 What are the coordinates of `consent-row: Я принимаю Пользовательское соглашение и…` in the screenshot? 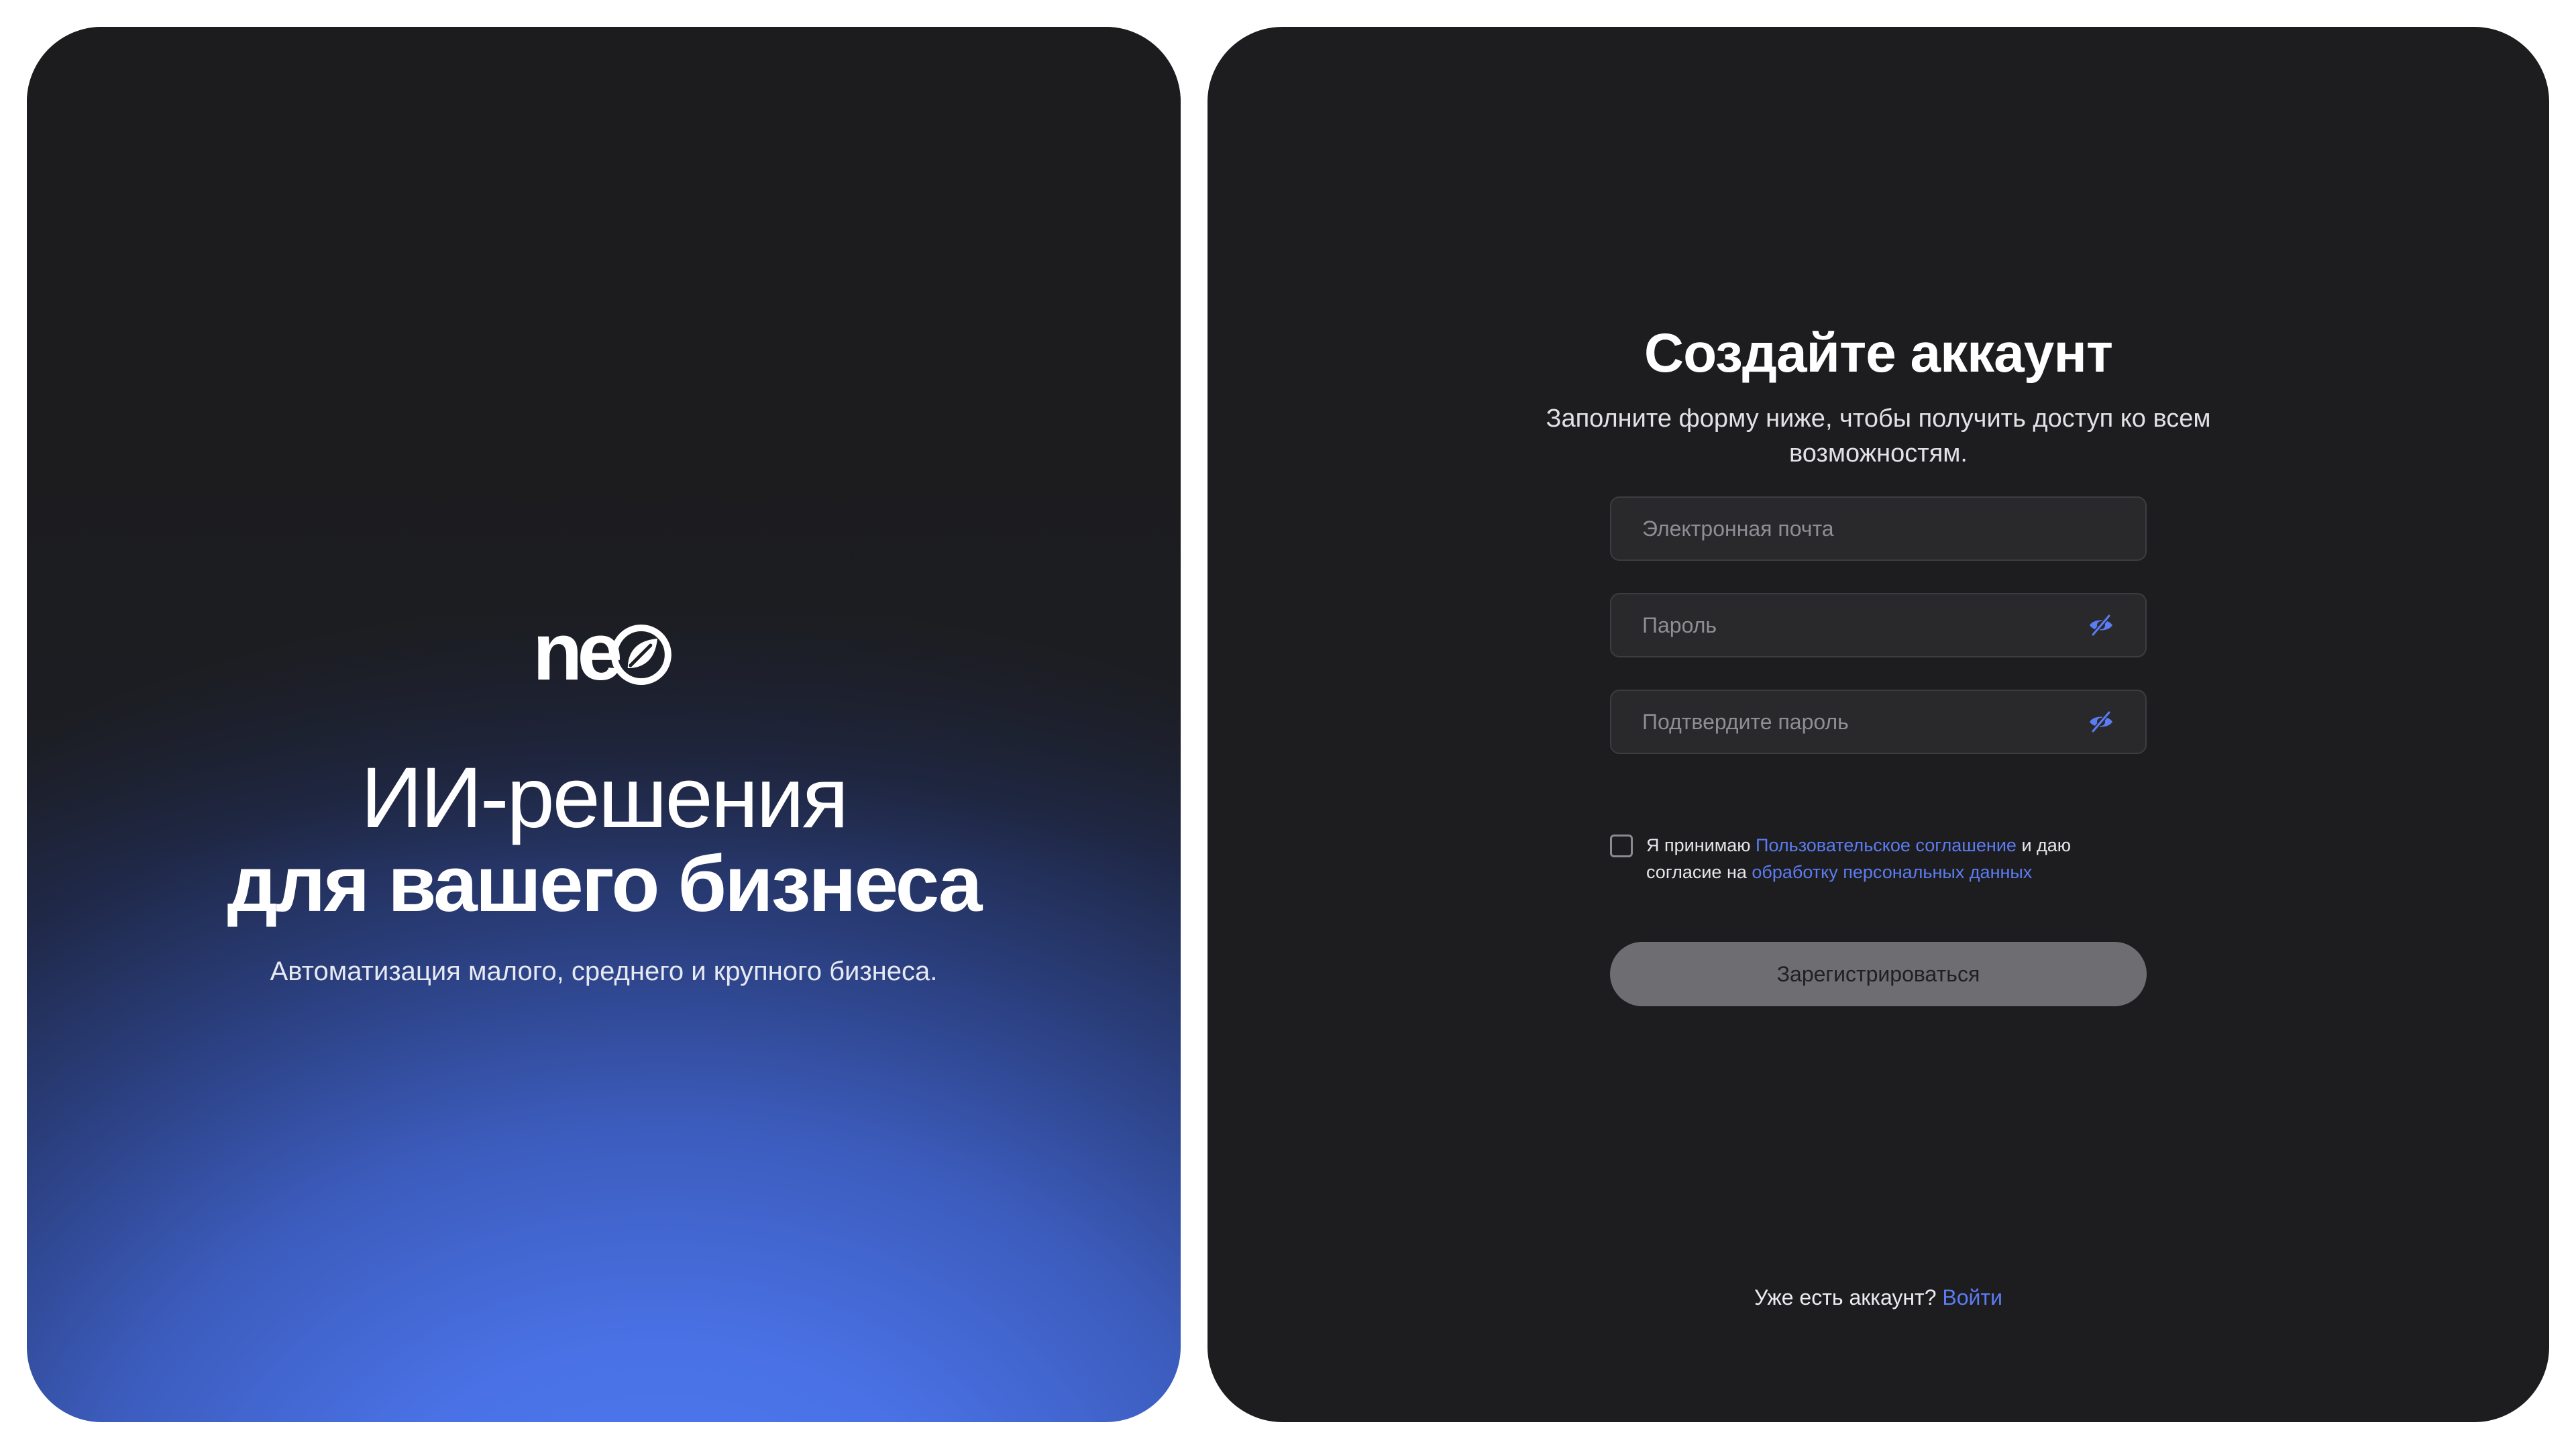 It's located at (1878, 858).